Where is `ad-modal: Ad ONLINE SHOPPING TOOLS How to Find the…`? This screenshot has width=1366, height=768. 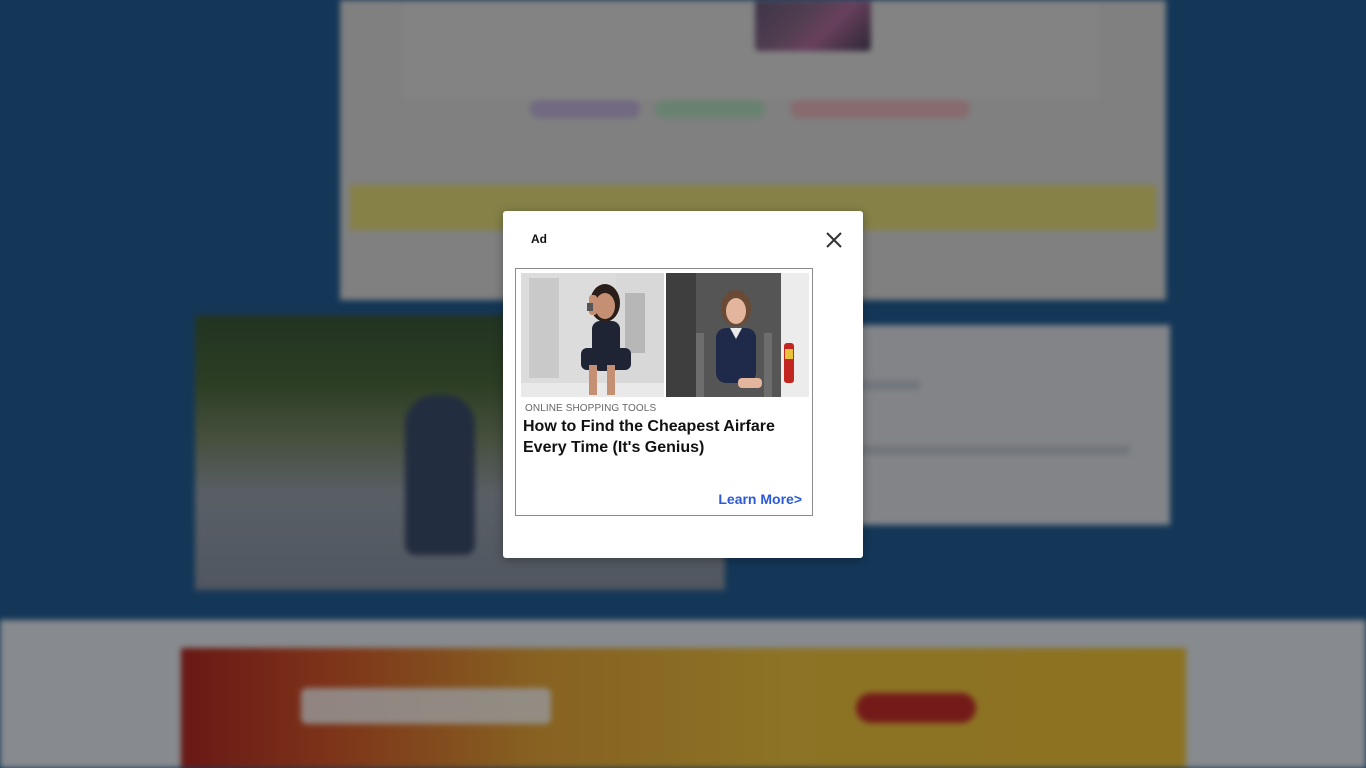
ad-modal: Ad ONLINE SHOPPING TOOLS How to Find the… is located at coordinates (683, 384).